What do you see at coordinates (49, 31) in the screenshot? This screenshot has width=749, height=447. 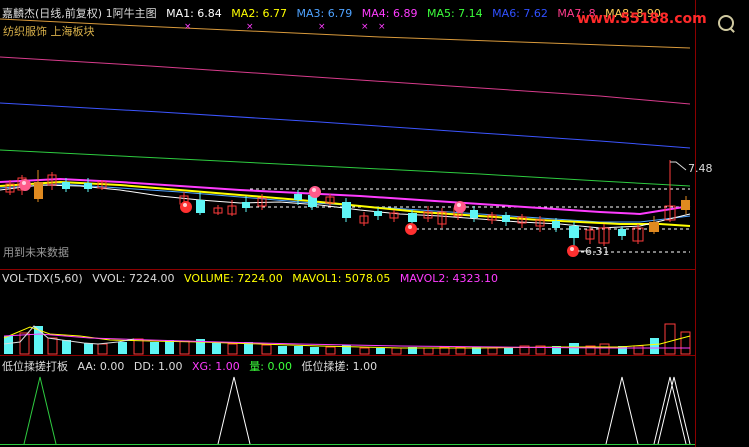 I see `sector-label: 纺织服饰 上海板块` at bounding box center [49, 31].